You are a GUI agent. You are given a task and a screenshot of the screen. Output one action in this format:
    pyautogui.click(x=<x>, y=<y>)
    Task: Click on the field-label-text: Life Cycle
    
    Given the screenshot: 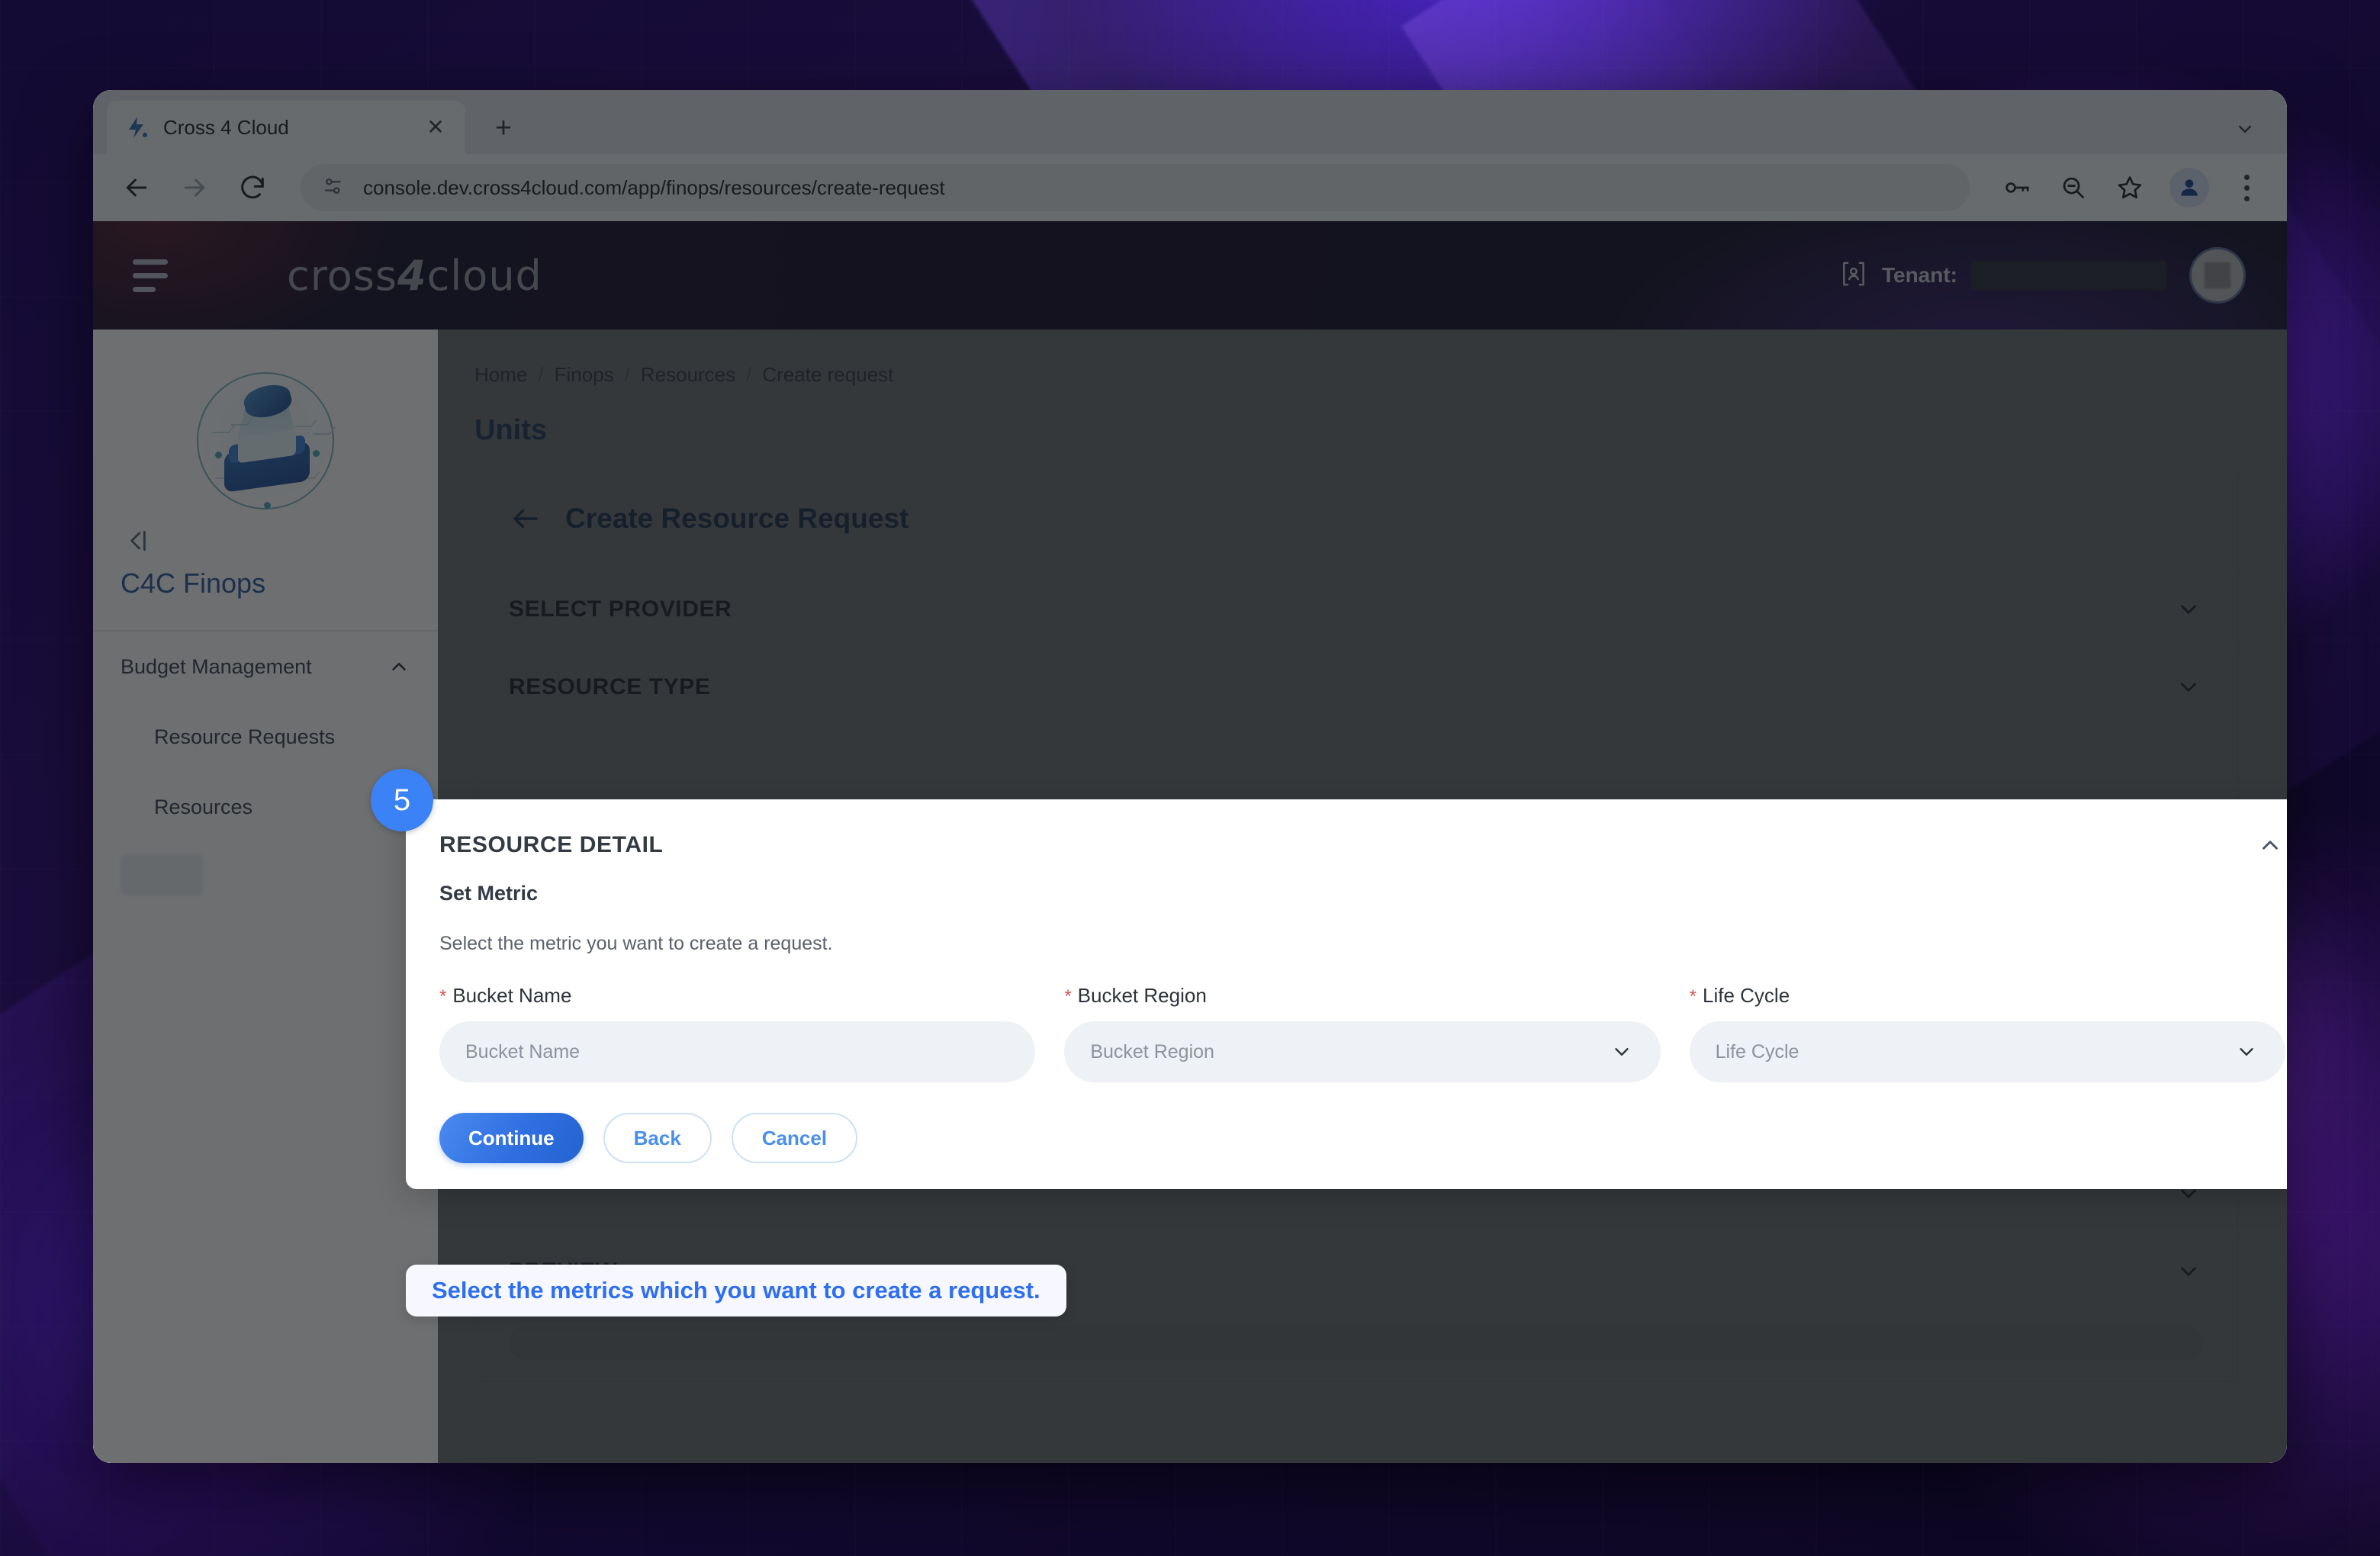 What is the action you would take?
    pyautogui.click(x=1746, y=996)
    